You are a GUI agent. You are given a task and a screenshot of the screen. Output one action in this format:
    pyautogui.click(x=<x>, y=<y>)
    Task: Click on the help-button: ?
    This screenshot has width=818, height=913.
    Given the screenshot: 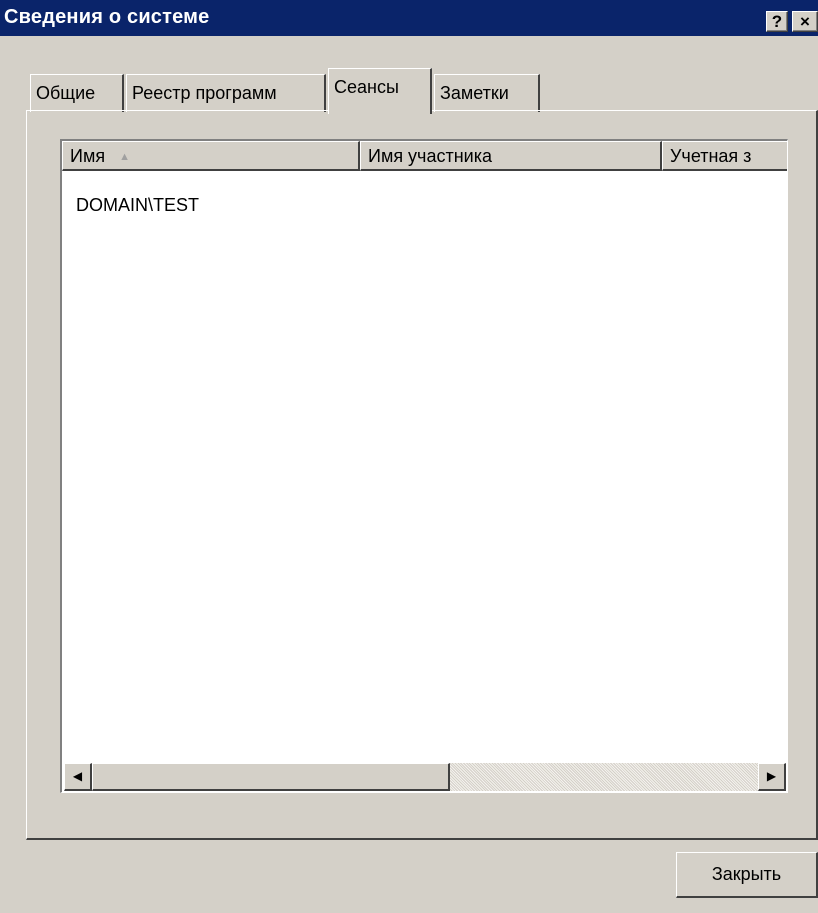 What is the action you would take?
    pyautogui.click(x=777, y=21)
    